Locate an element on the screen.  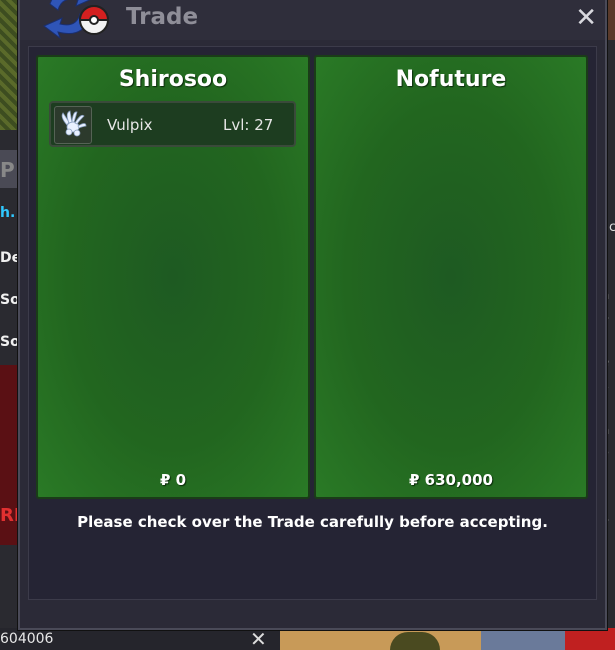
vulpix-sprite-icon is located at coordinates (73, 125).